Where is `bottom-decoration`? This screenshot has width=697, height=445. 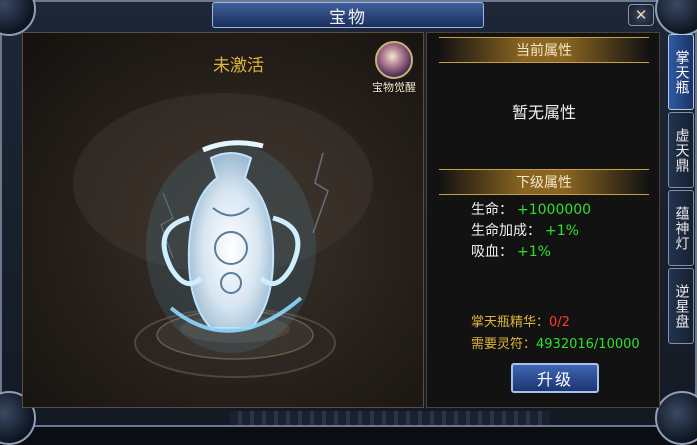 bottom-decoration is located at coordinates (390, 418).